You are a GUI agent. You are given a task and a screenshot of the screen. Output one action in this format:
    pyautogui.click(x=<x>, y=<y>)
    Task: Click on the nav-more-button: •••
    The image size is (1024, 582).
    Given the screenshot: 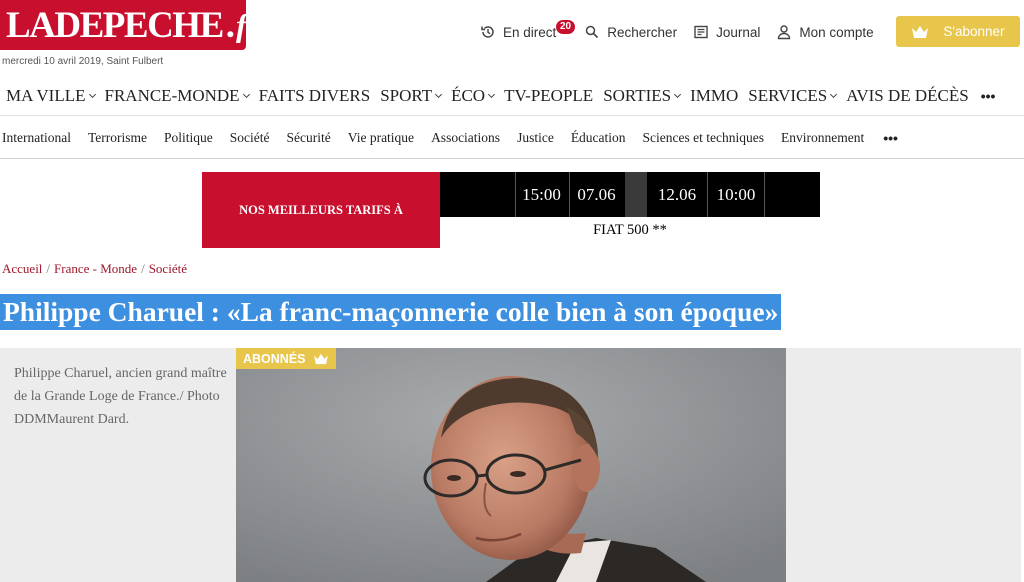 What is the action you would take?
    pyautogui.click(x=988, y=96)
    